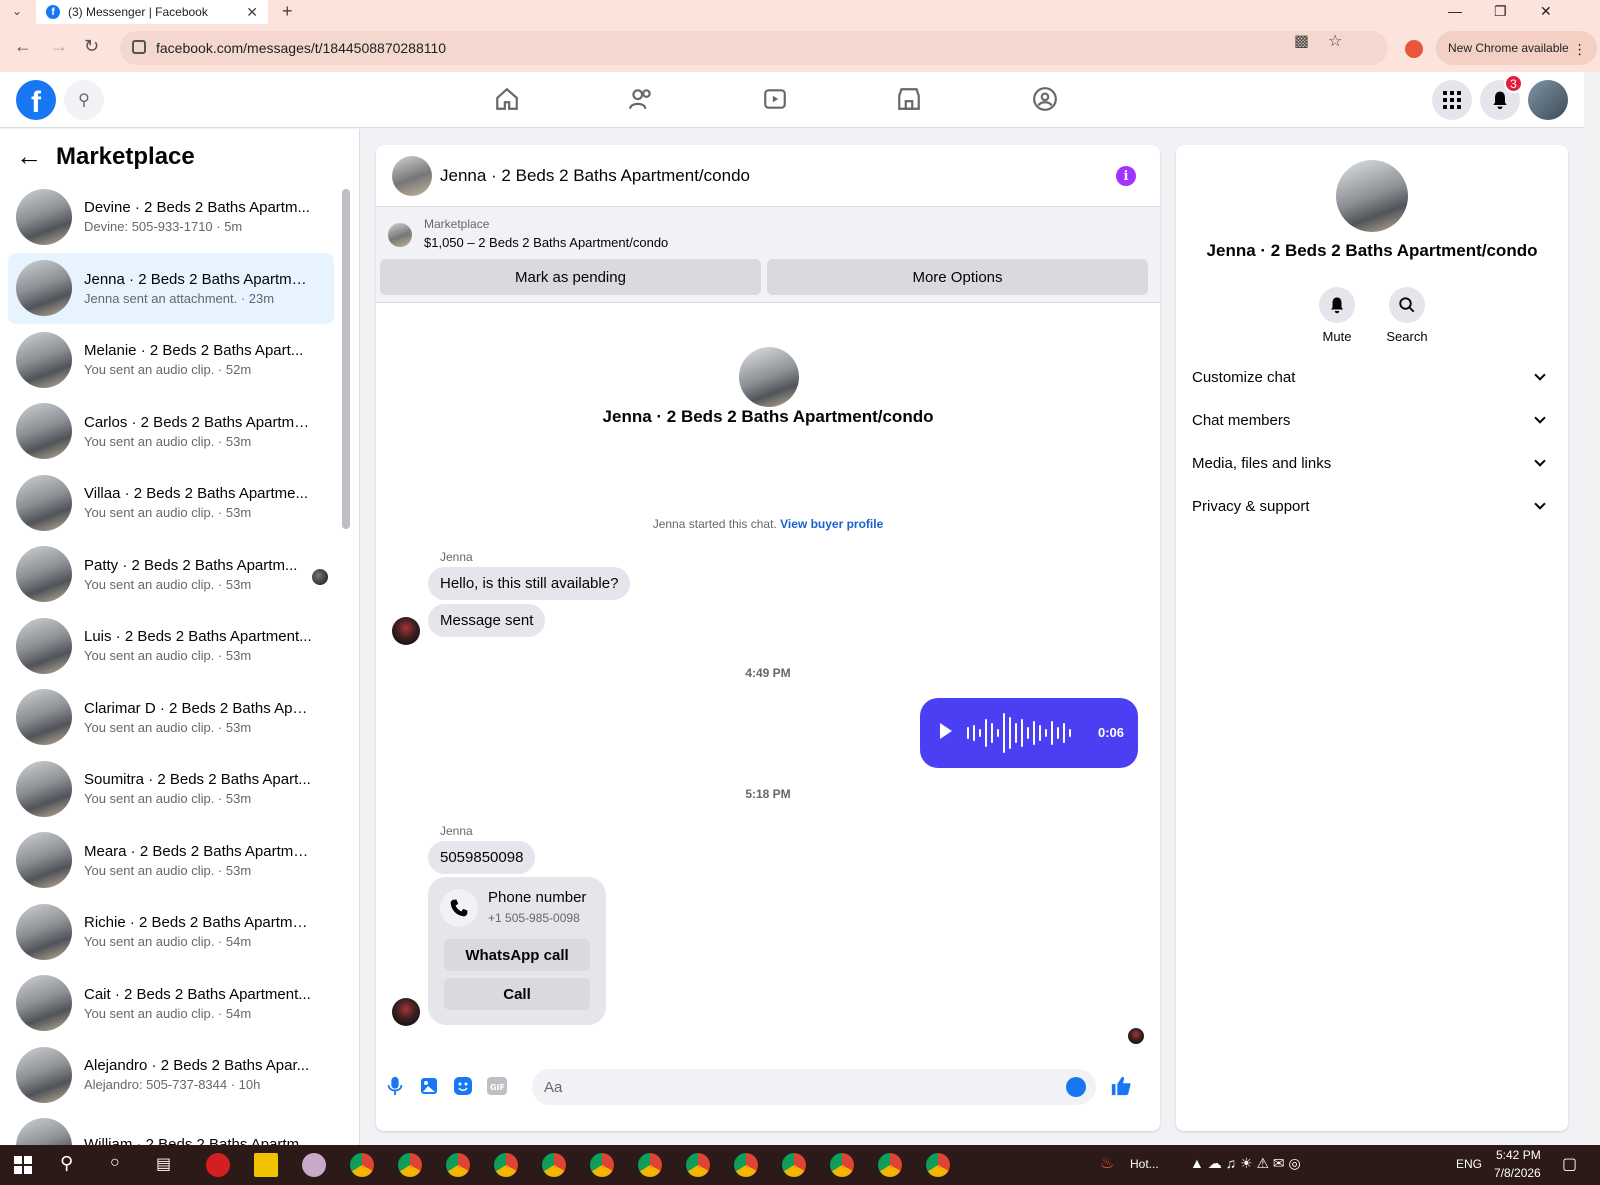  What do you see at coordinates (400, 235) in the screenshot?
I see `listing-thumbnail` at bounding box center [400, 235].